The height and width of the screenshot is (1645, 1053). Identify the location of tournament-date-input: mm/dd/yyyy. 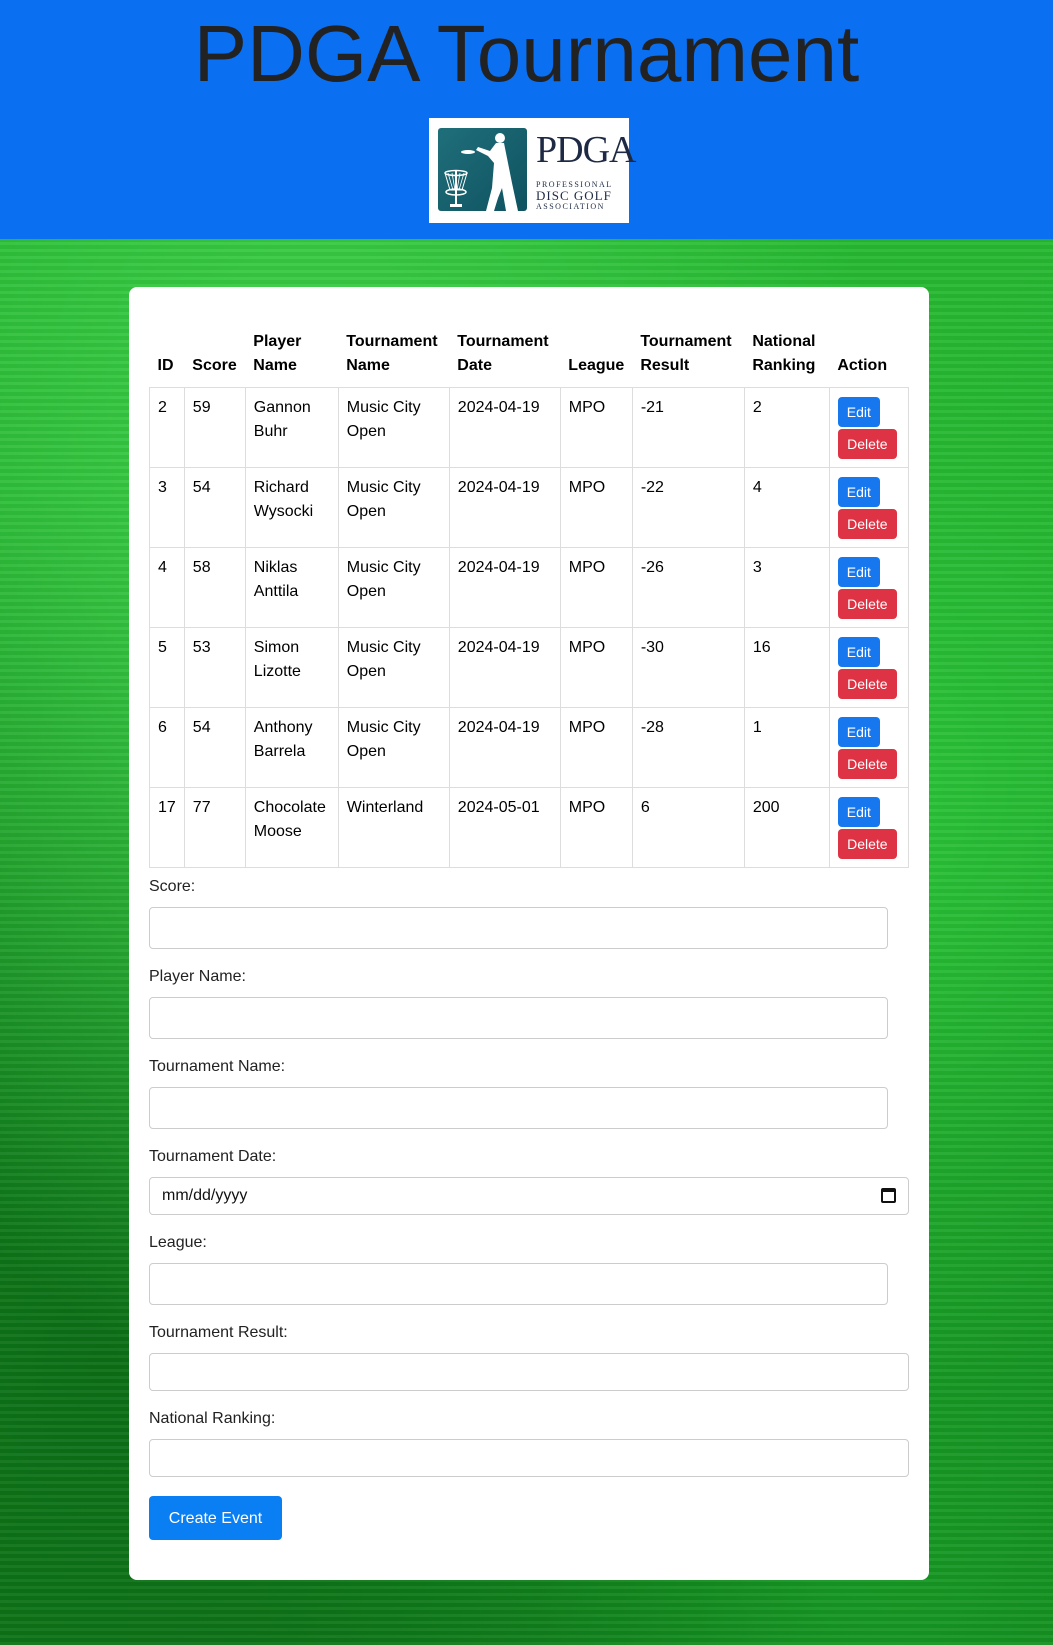
(529, 1196).